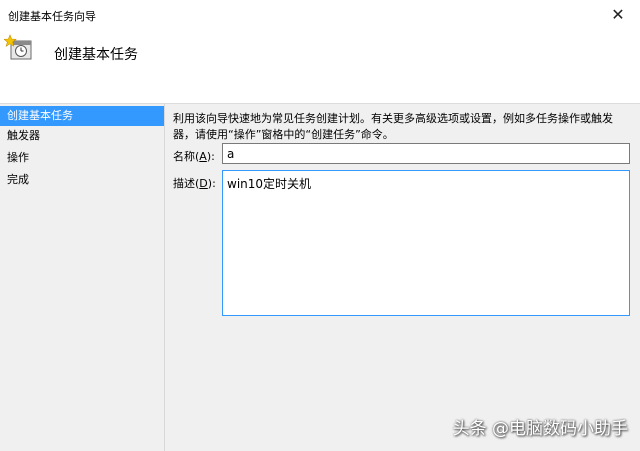 The height and width of the screenshot is (451, 640). I want to click on step-finish: 完成, so click(82, 180).